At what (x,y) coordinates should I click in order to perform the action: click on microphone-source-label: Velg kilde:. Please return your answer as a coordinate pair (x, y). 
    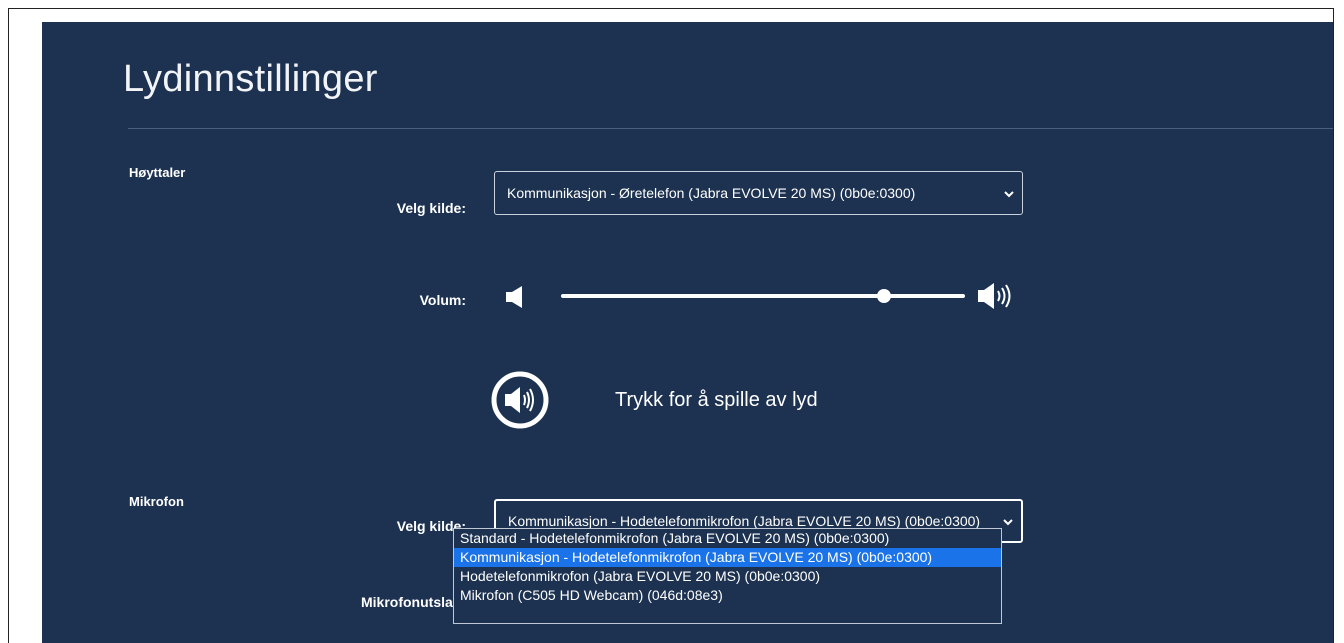
    Looking at the image, I should click on (431, 526).